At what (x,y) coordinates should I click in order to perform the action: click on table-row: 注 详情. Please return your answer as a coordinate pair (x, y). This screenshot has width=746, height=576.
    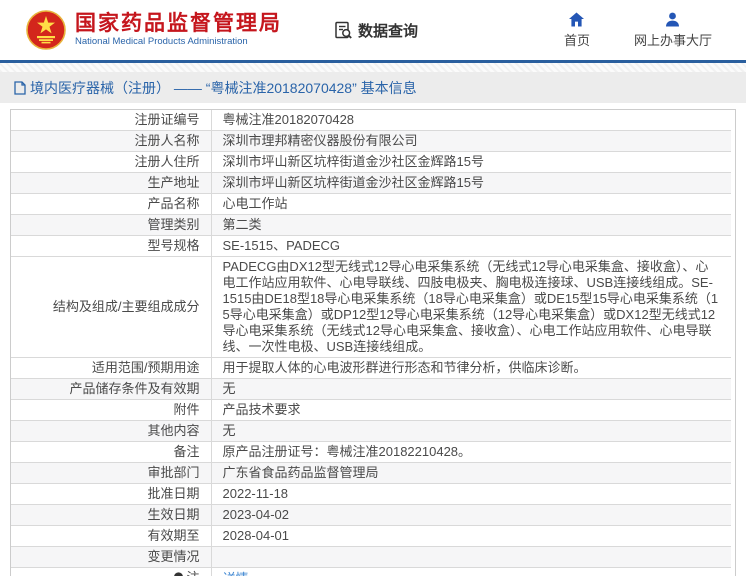
    Looking at the image, I should click on (371, 571).